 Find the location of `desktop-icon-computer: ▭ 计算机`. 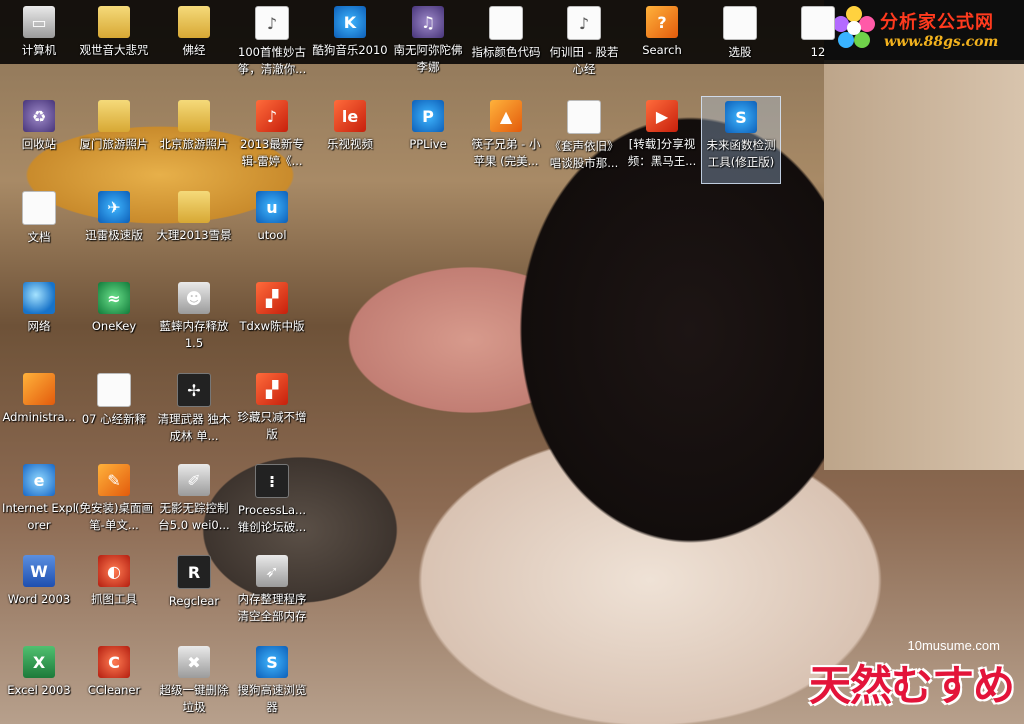

desktop-icon-computer: ▭ 计算机 is located at coordinates (39, 45).